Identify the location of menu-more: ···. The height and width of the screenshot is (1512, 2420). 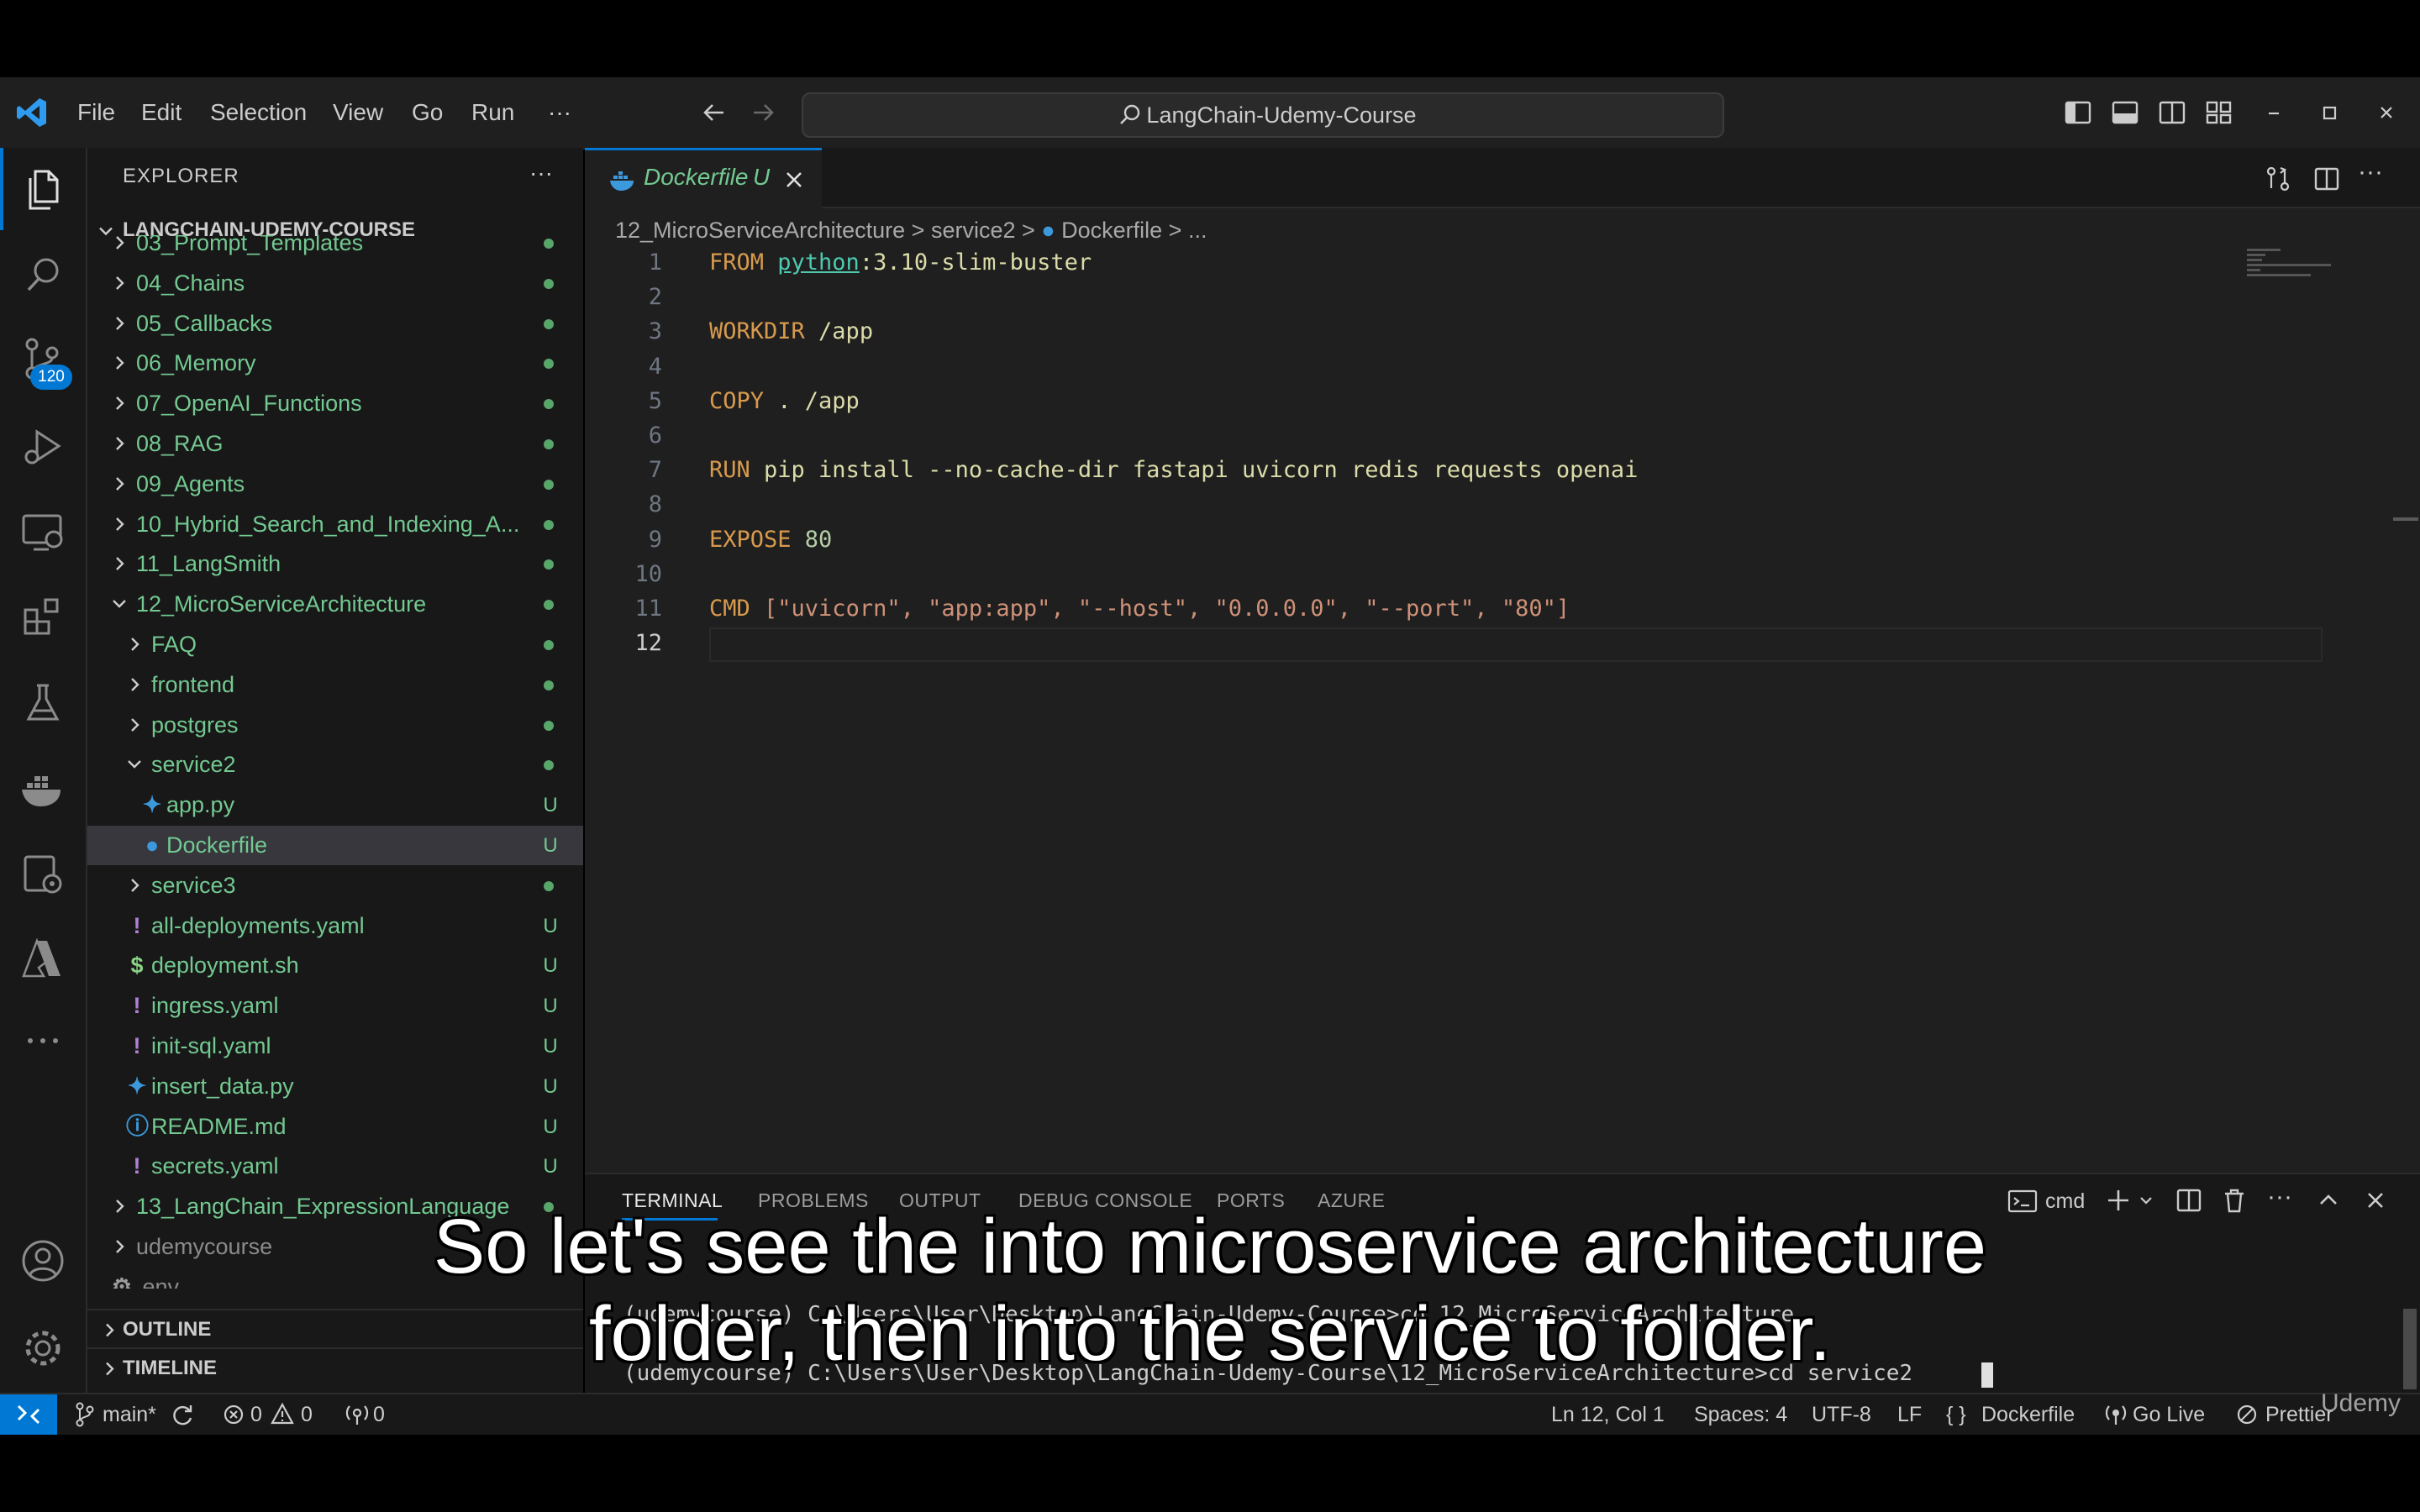
(559, 112).